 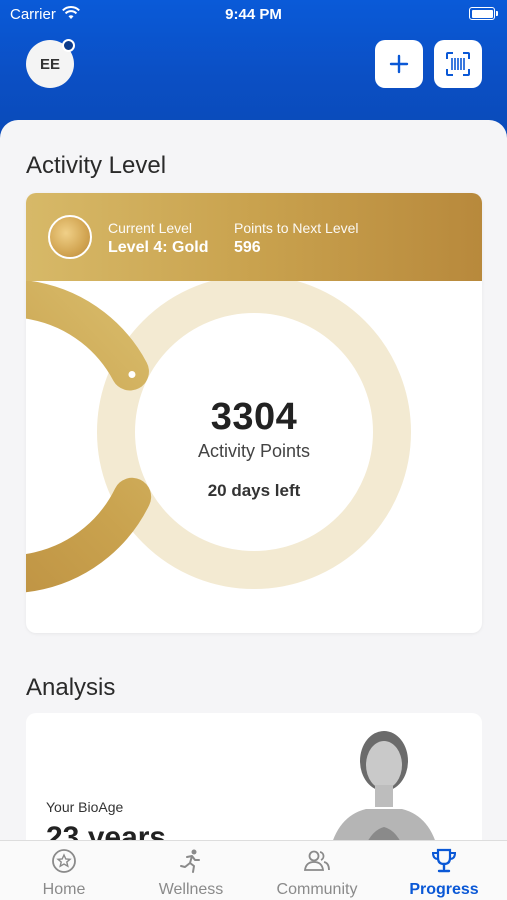 I want to click on tab-community-label: Community, so click(x=317, y=889).